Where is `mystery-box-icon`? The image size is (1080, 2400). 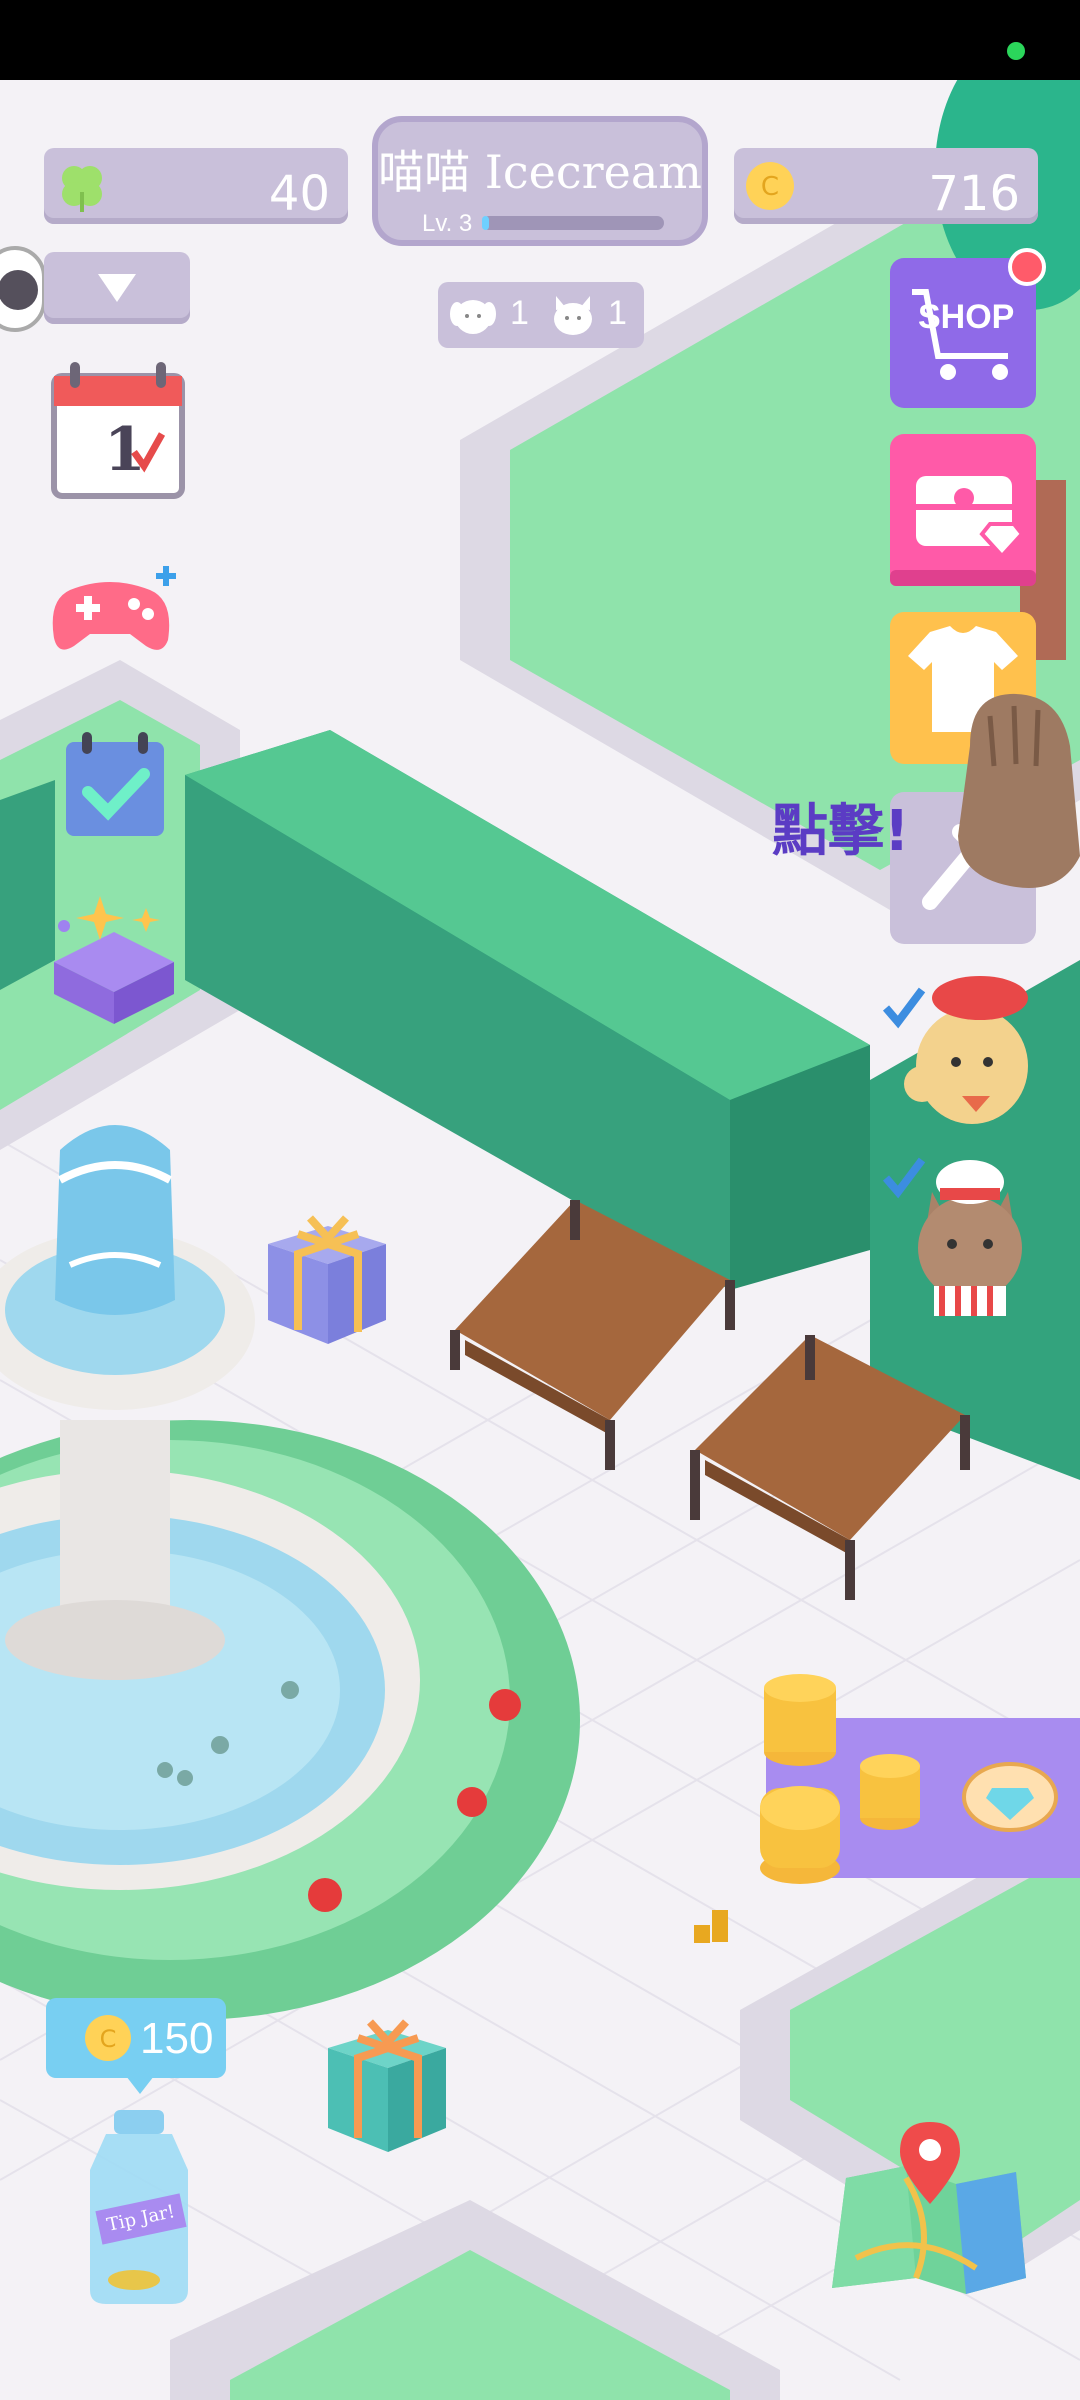 mystery-box-icon is located at coordinates (115, 956).